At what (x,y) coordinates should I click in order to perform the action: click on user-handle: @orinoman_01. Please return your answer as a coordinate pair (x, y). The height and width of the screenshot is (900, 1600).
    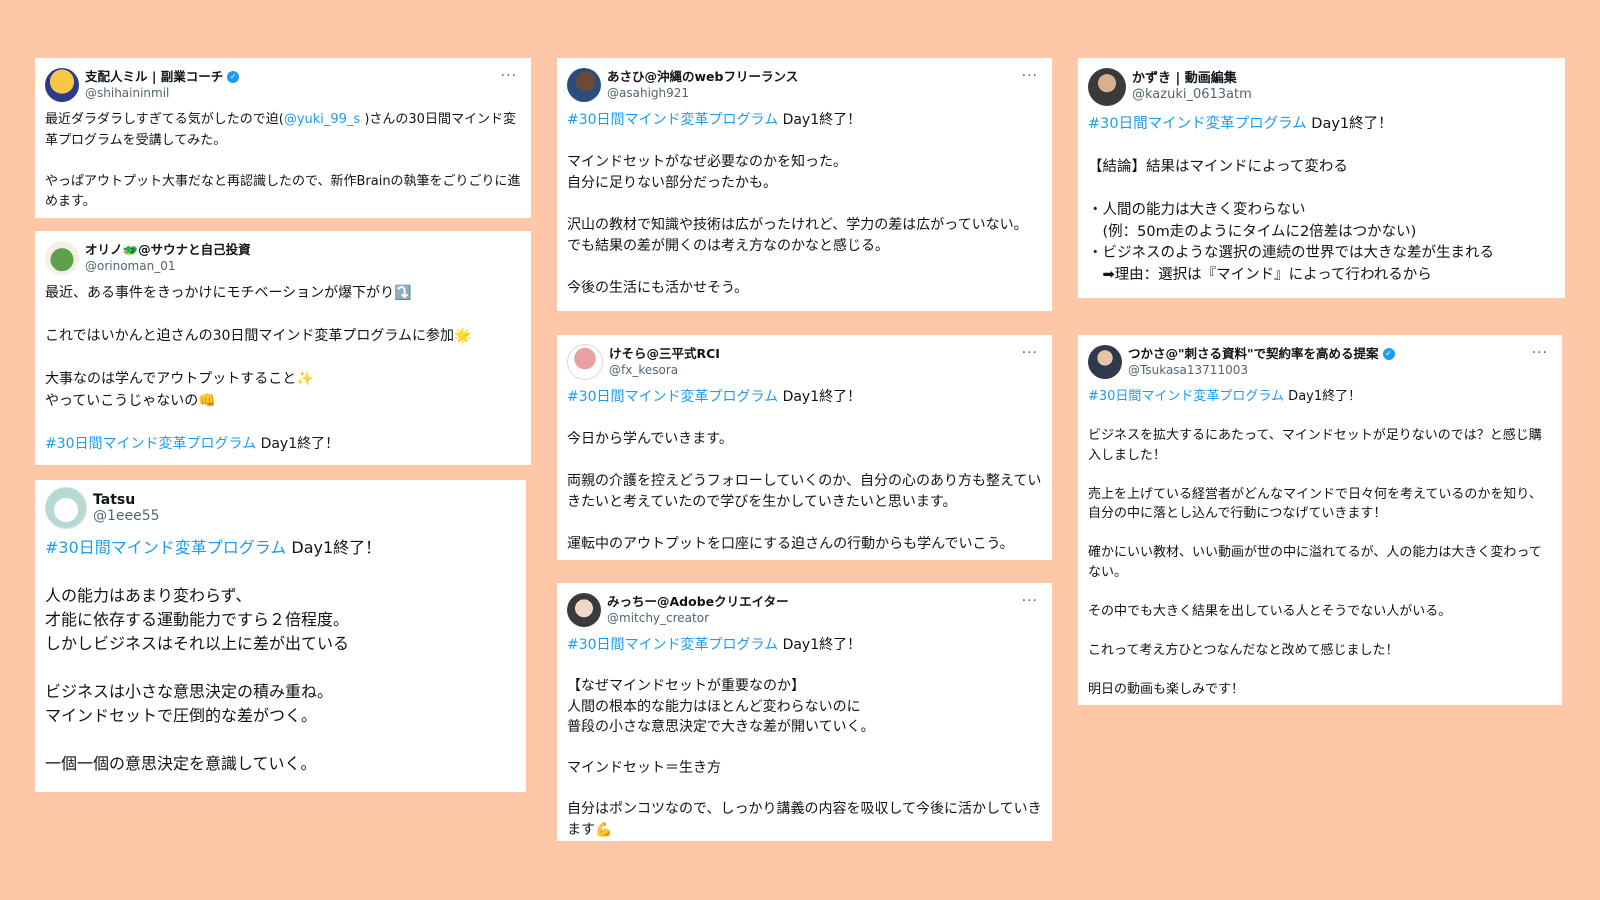
    Looking at the image, I should click on (168, 266).